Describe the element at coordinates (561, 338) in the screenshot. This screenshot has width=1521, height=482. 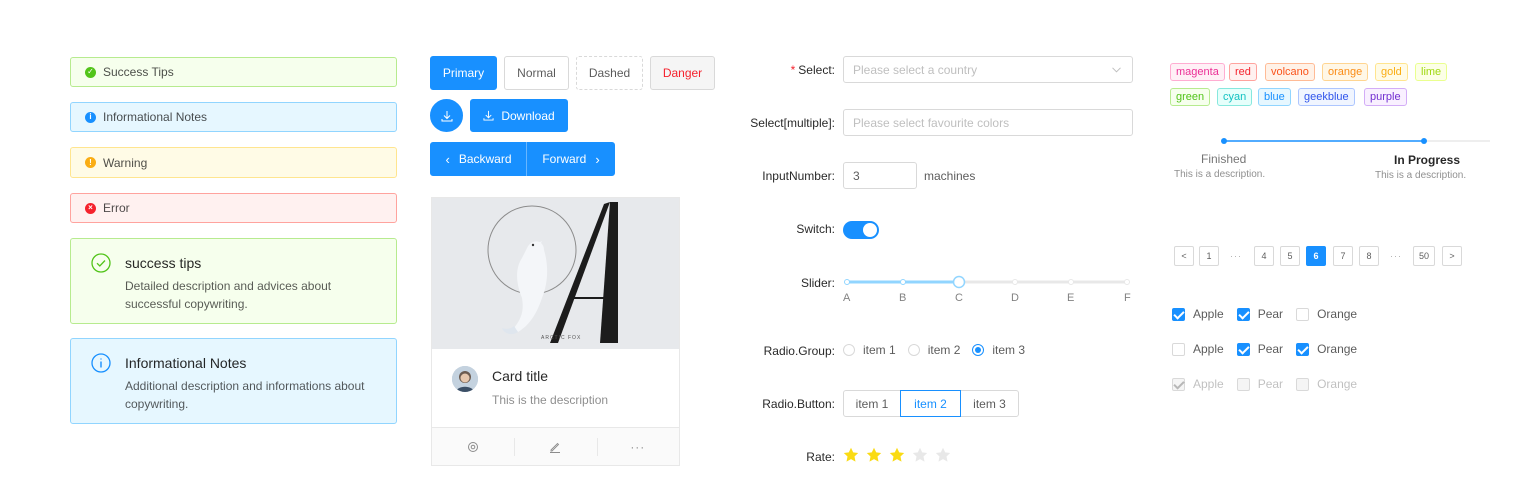
I see `cover-caption: ARCTIC FOX` at that location.